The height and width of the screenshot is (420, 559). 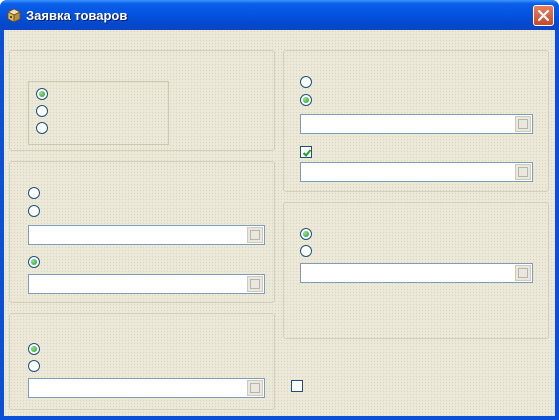 I want to click on window-title: Заявка товаров, so click(x=77, y=15).